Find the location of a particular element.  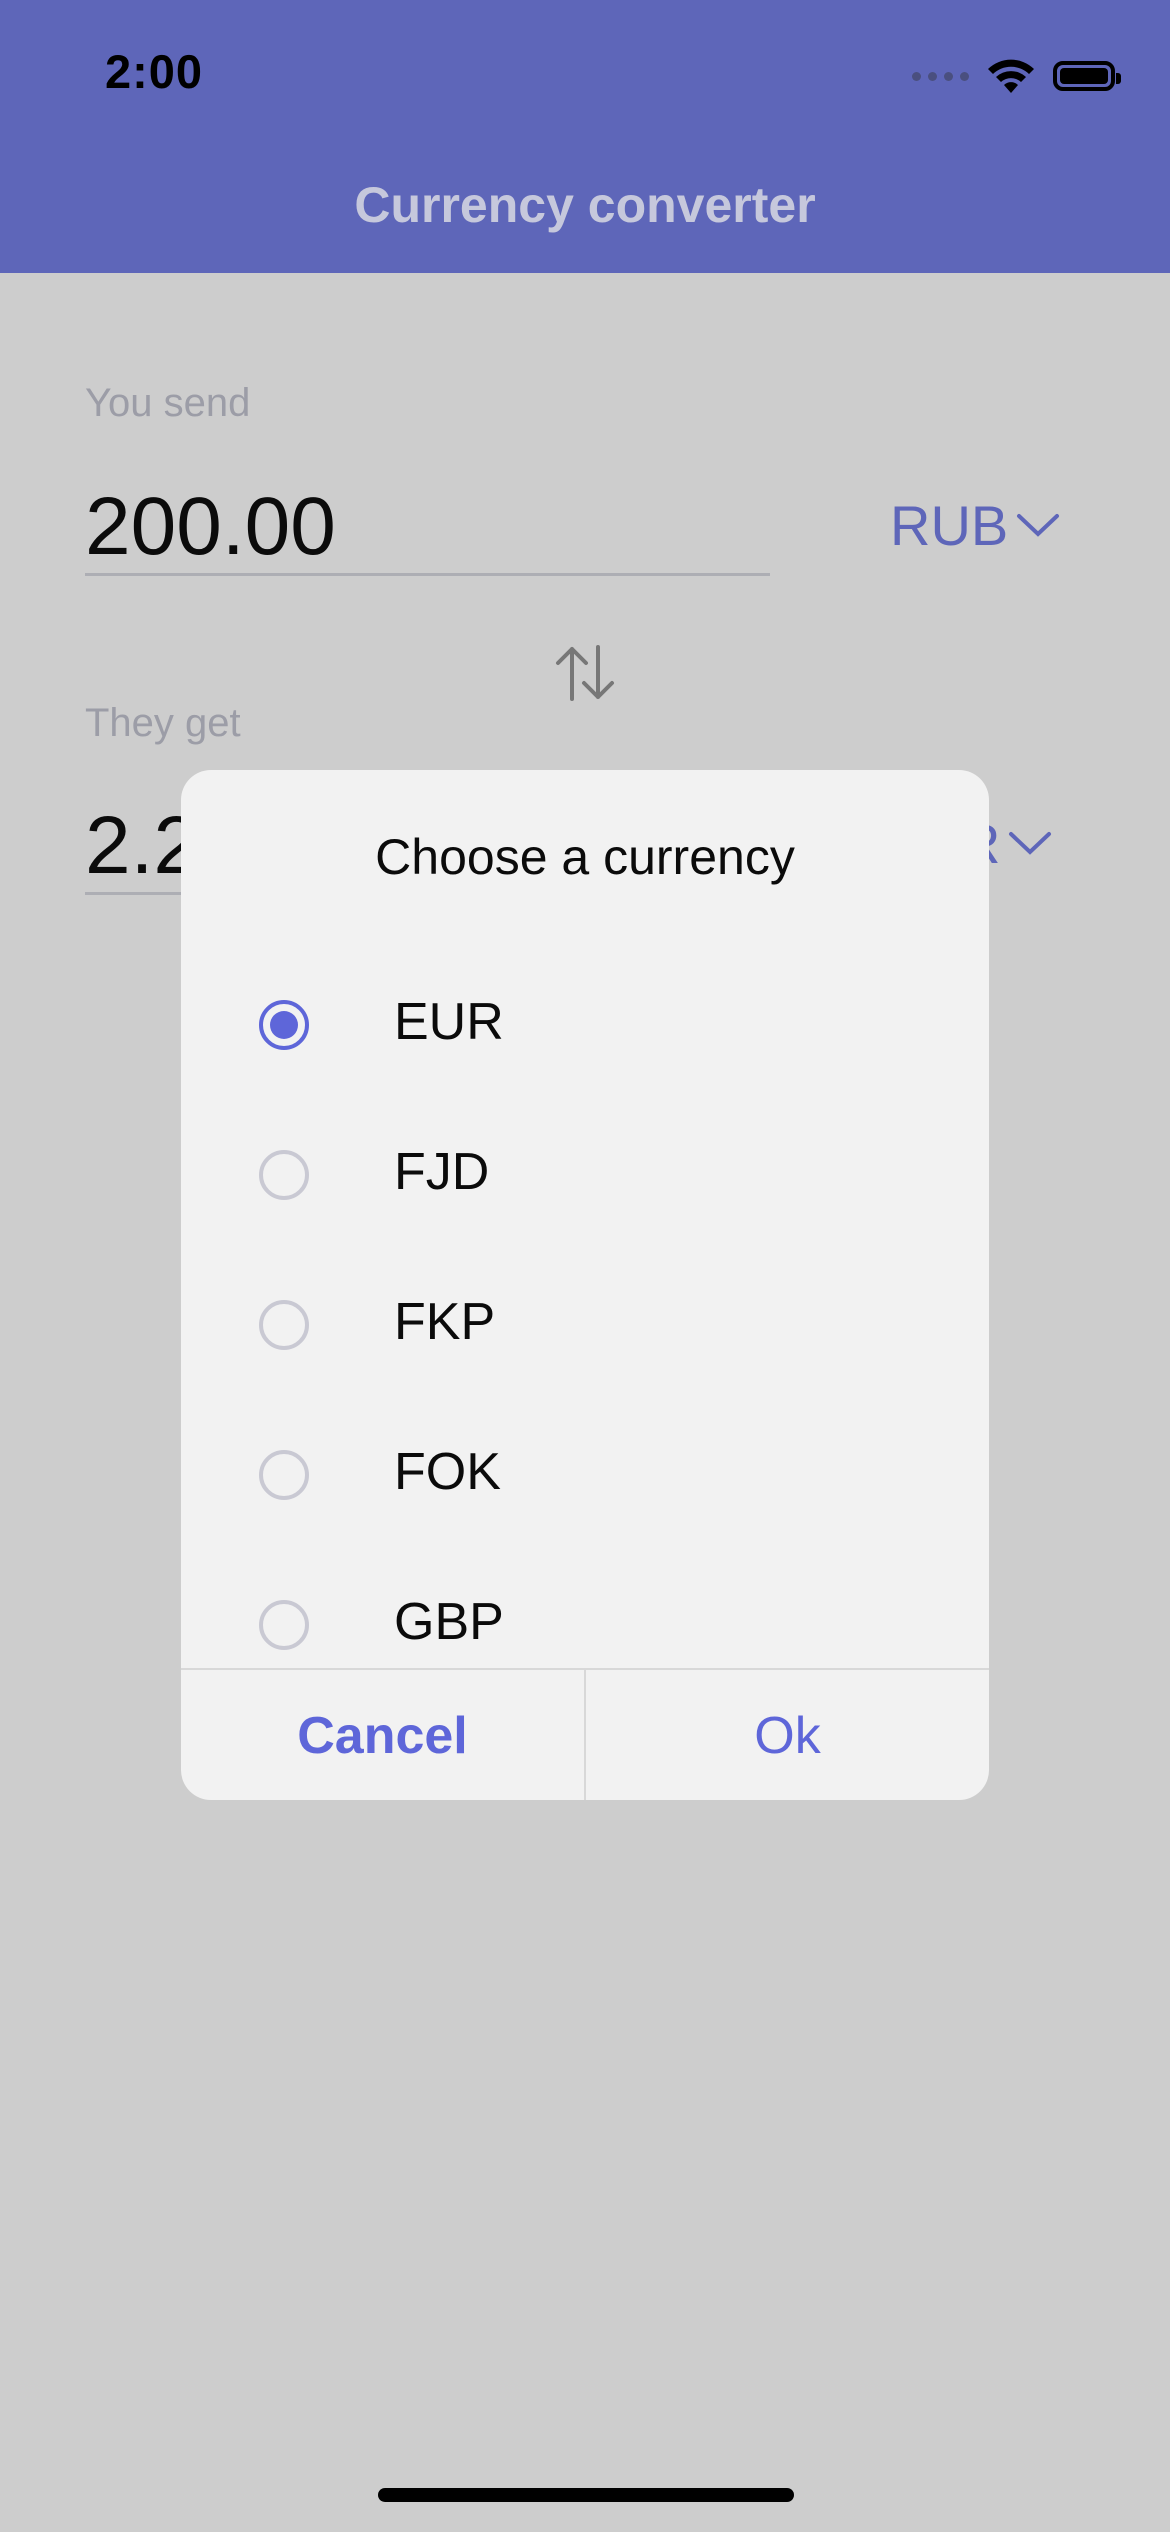

wifi-icon is located at coordinates (1011, 76).